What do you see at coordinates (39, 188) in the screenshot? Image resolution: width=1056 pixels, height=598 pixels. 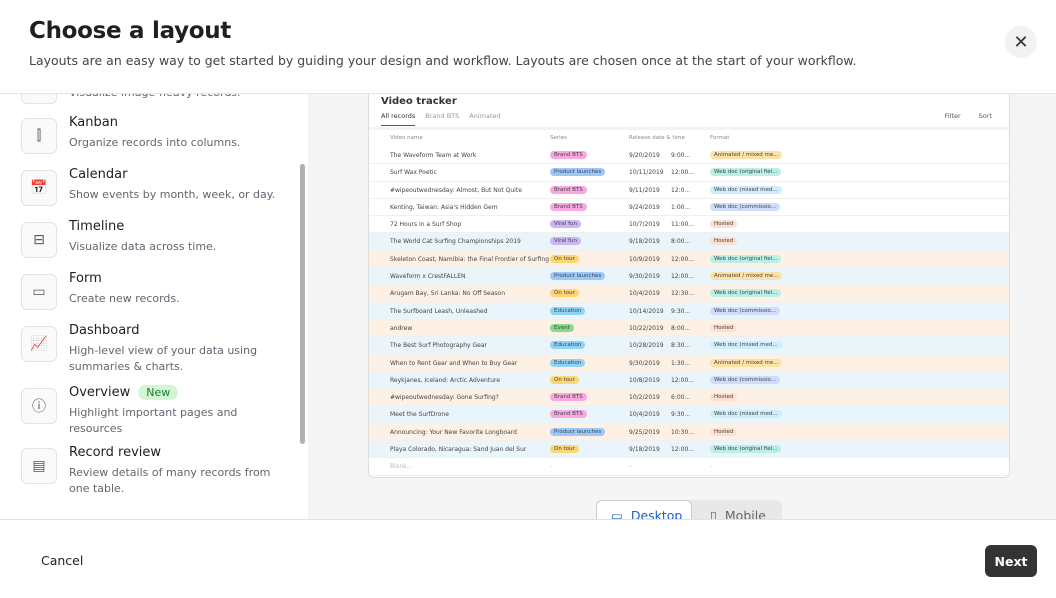 I see `calendar-icon: 📅` at bounding box center [39, 188].